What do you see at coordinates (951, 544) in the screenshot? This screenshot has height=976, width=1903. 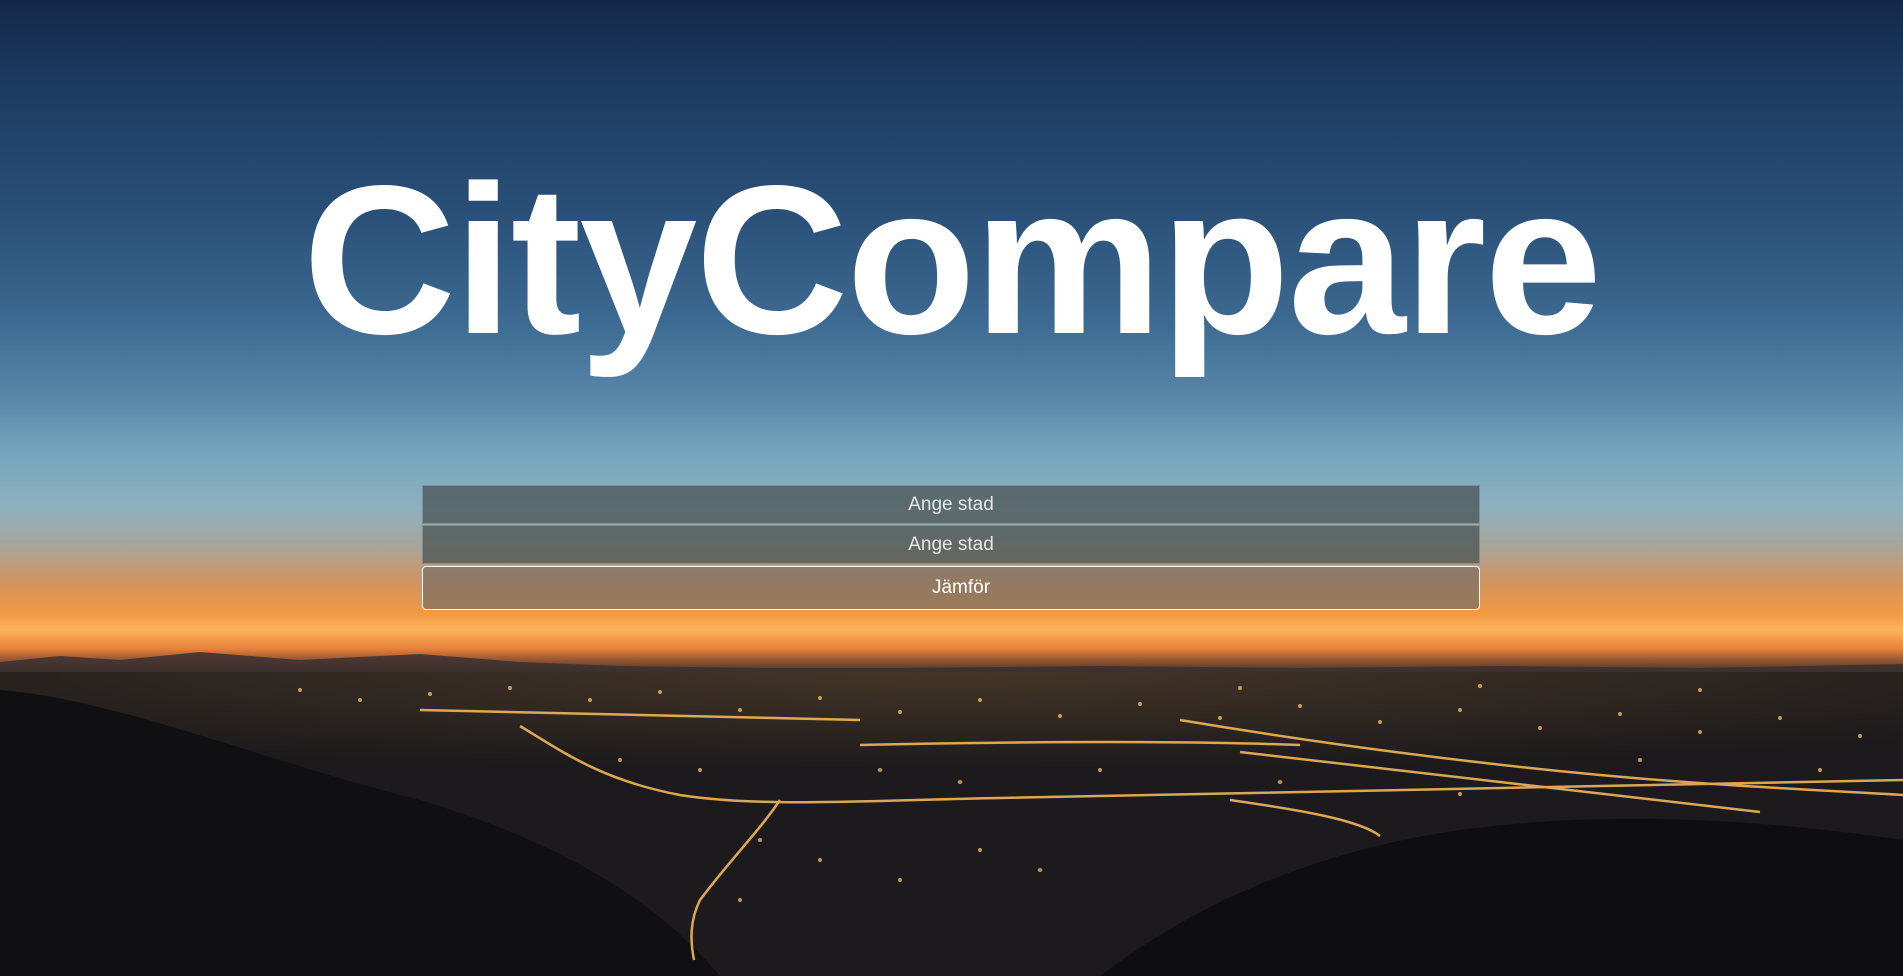 I see `second-city-input` at bounding box center [951, 544].